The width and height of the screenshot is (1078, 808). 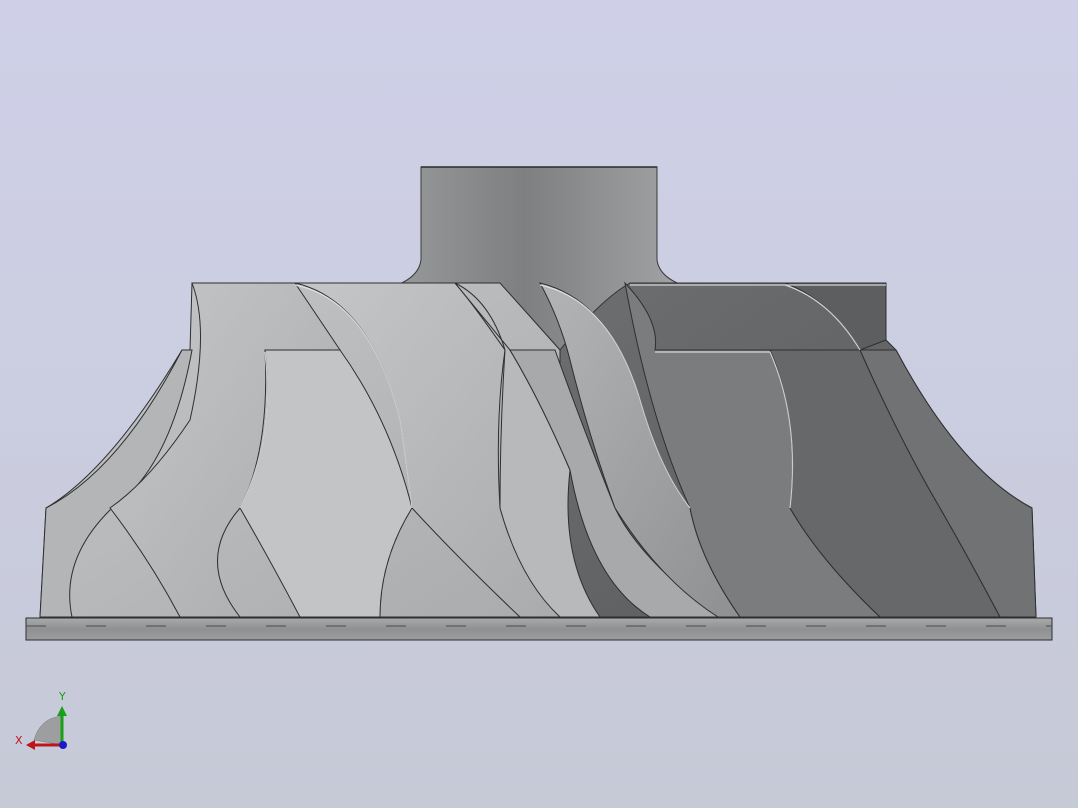 What do you see at coordinates (48, 730) in the screenshot?
I see `triad-plane-icon` at bounding box center [48, 730].